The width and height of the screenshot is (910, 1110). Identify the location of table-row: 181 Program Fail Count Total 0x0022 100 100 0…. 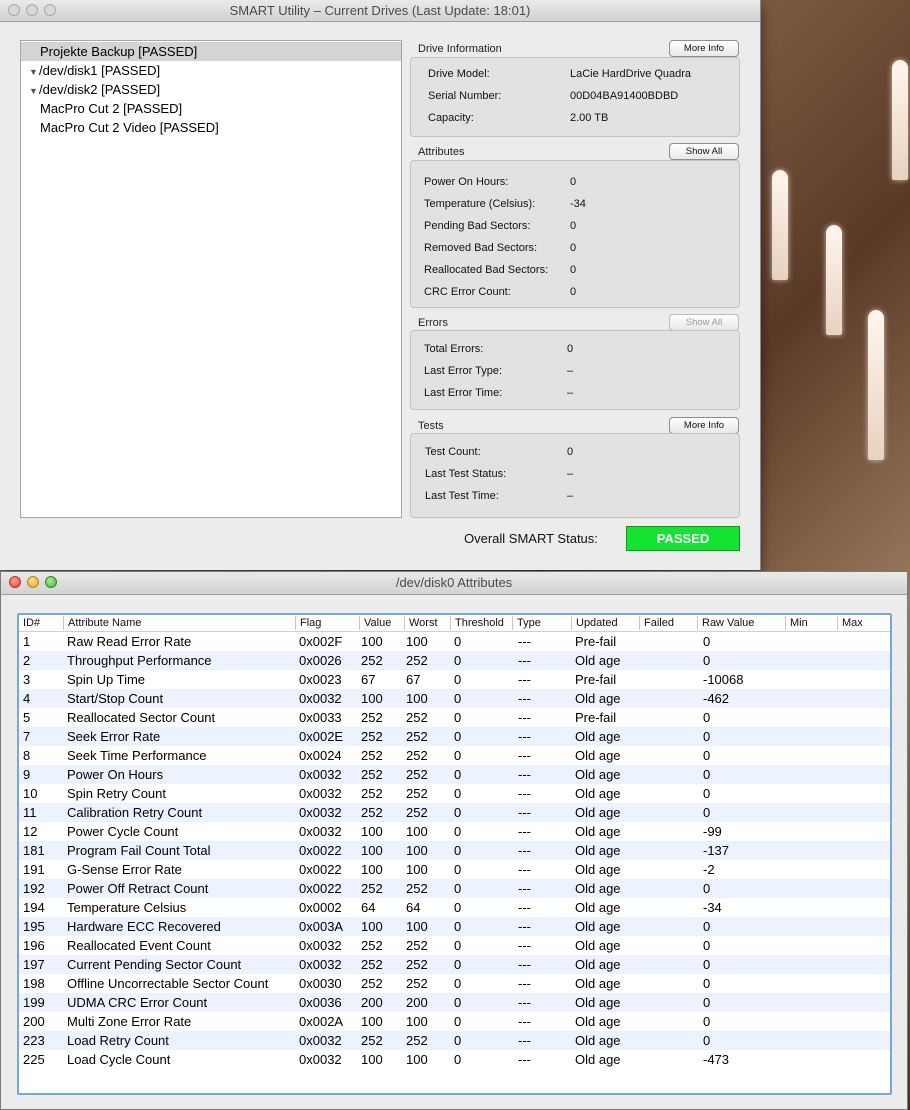
(454, 850).